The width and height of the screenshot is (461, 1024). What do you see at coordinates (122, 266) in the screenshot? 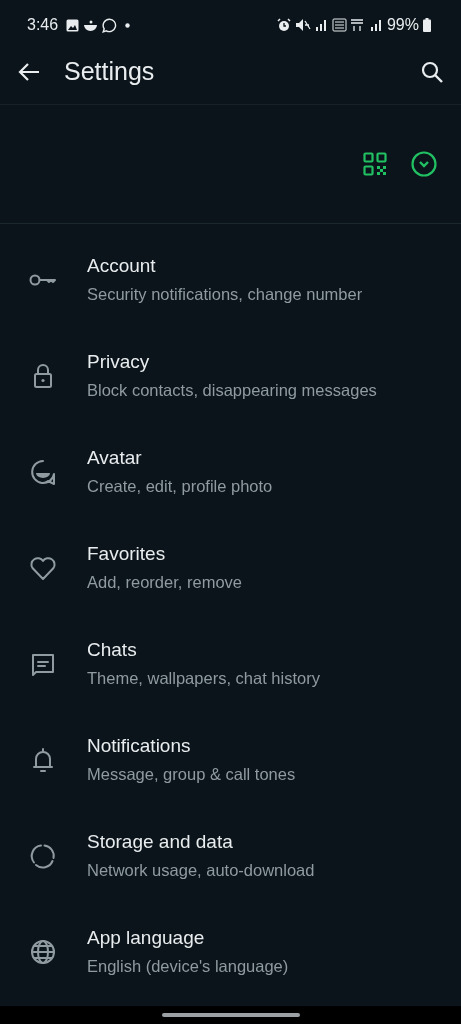
I see `item-title: Account` at bounding box center [122, 266].